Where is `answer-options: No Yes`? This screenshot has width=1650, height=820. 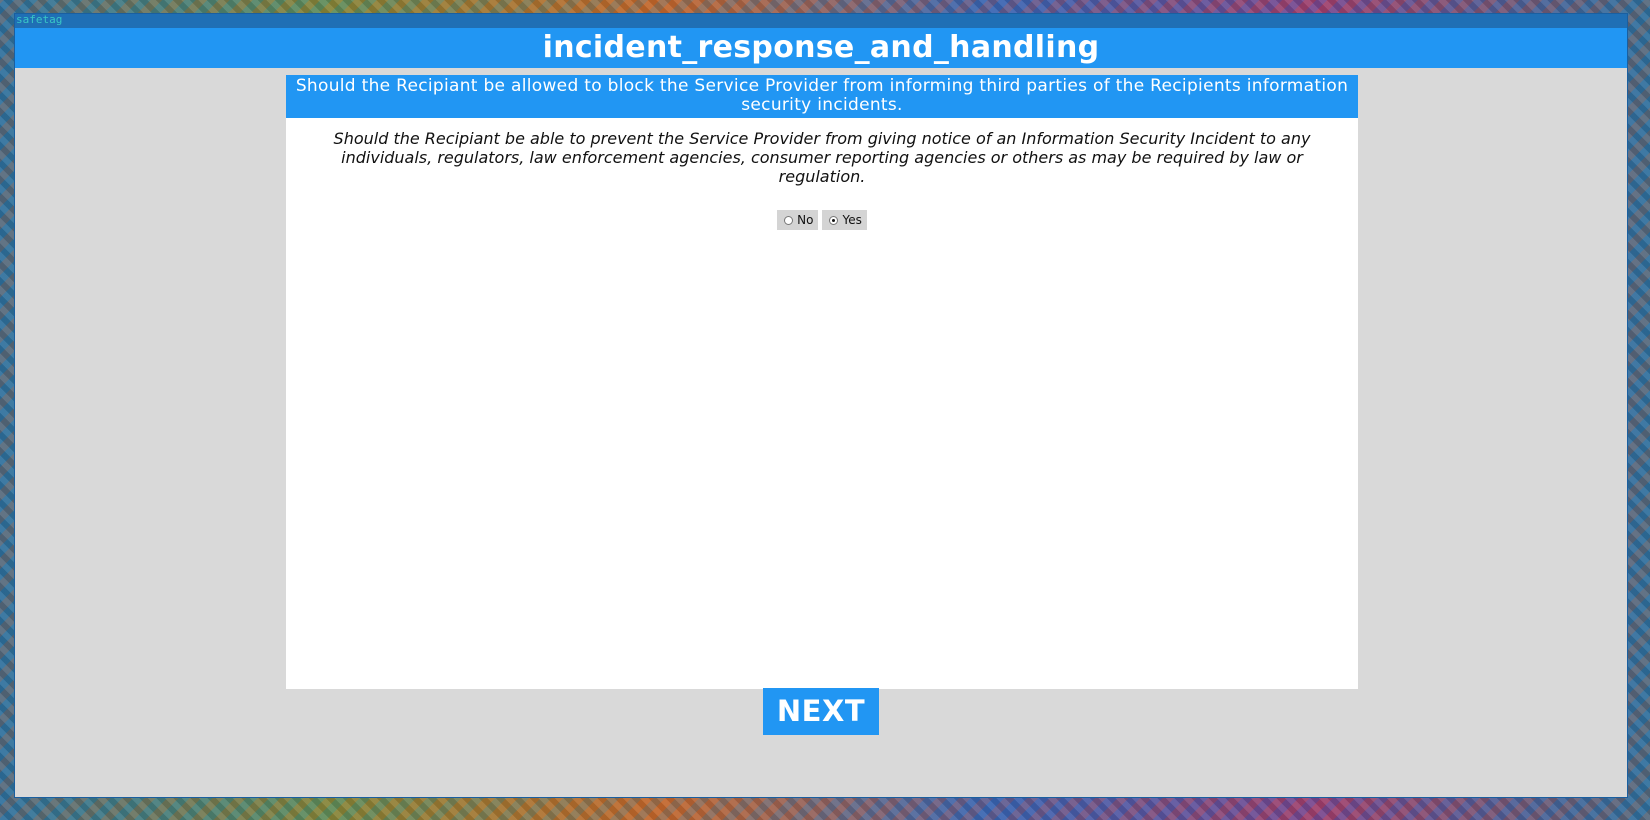
answer-options: No Yes is located at coordinates (822, 220).